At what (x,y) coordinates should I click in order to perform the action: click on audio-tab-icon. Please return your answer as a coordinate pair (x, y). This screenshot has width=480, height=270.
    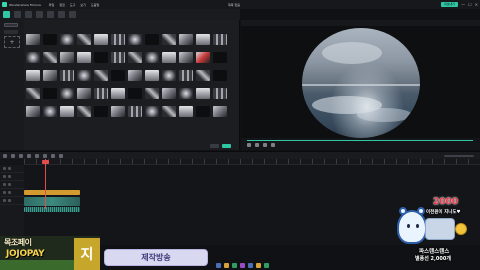
    Looking at the image, I should click on (17, 14).